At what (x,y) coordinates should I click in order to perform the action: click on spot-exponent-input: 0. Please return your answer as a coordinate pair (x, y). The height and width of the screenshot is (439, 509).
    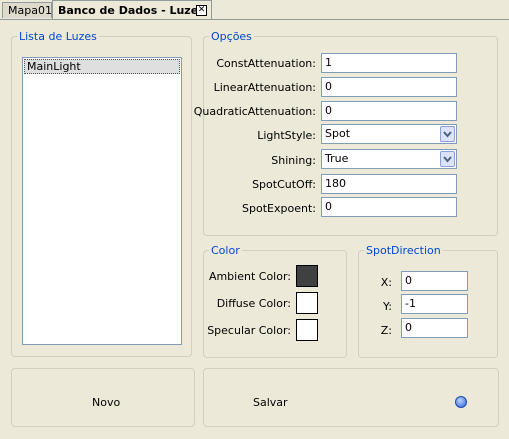
    Looking at the image, I should click on (389, 207).